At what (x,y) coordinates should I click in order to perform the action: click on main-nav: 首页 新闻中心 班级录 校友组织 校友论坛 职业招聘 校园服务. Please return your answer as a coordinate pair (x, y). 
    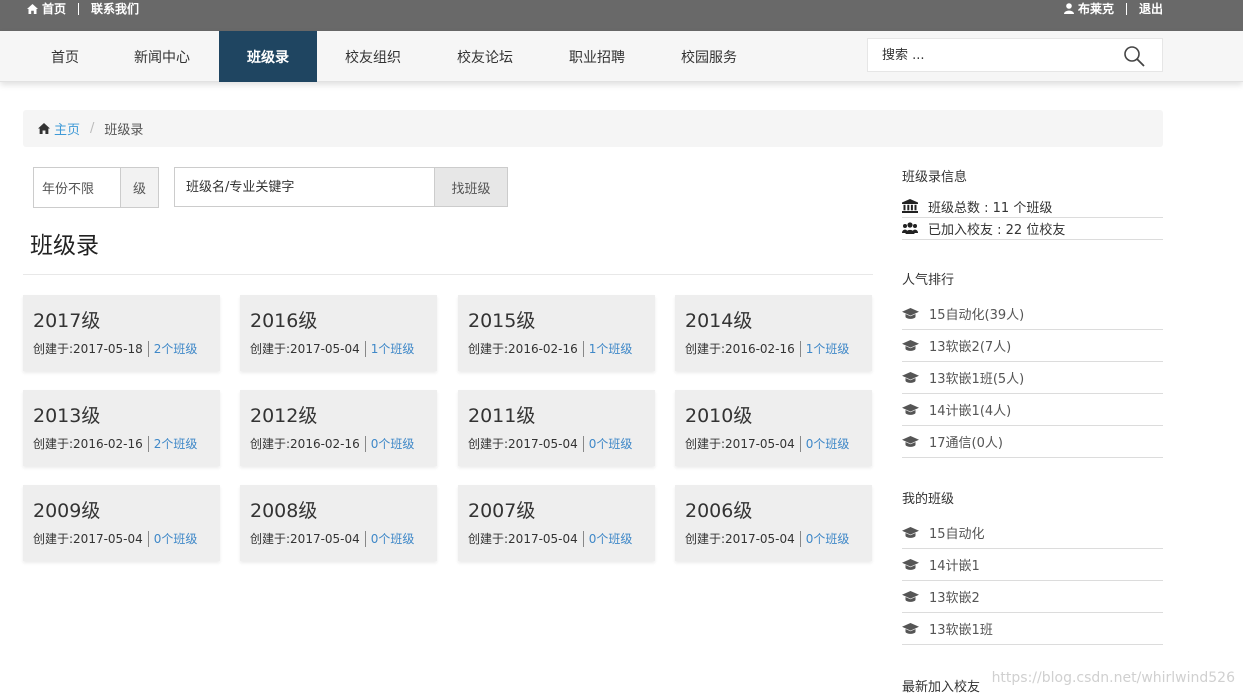
    Looking at the image, I should click on (621, 56).